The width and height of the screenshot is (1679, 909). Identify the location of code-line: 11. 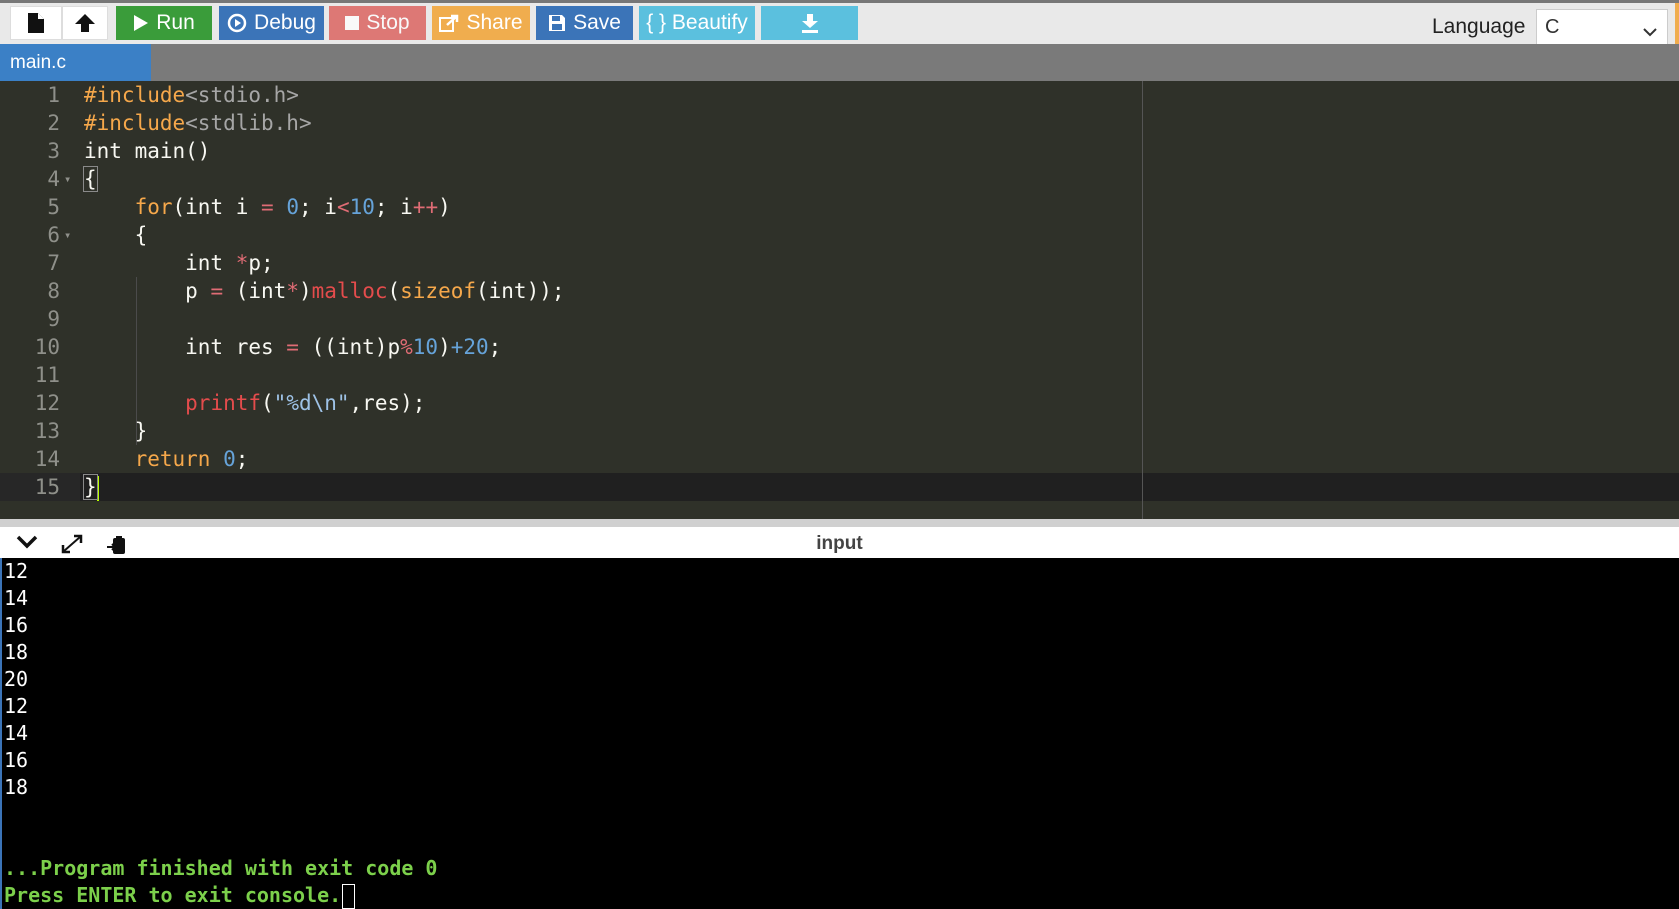
(47, 375).